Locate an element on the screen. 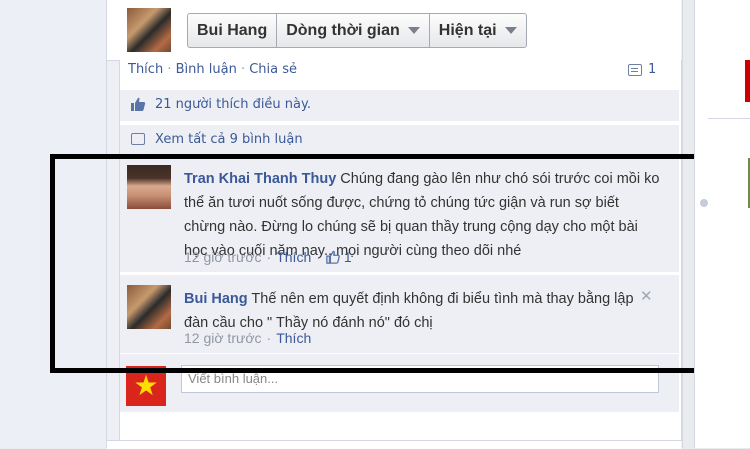  profile-name-label: Bui Hang is located at coordinates (232, 30).